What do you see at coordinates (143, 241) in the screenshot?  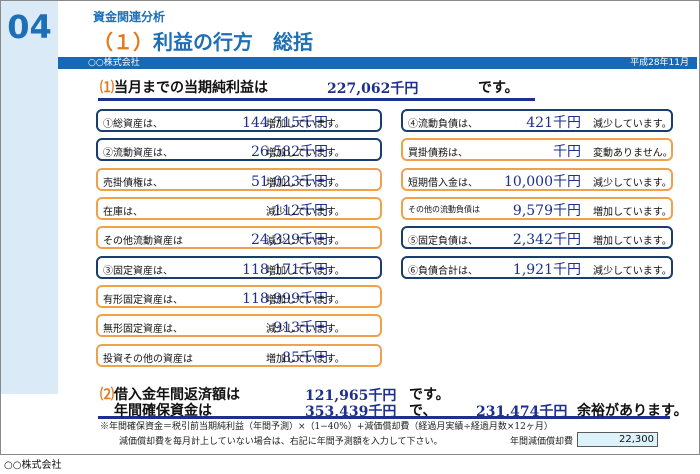 I see `item-label: その他流動資産は` at bounding box center [143, 241].